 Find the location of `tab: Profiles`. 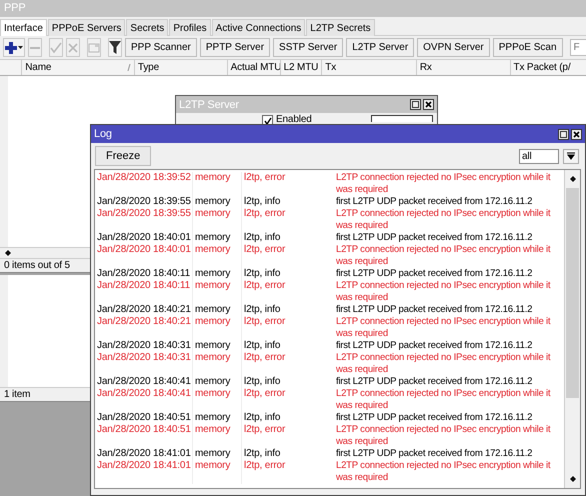

tab: Profiles is located at coordinates (190, 27).